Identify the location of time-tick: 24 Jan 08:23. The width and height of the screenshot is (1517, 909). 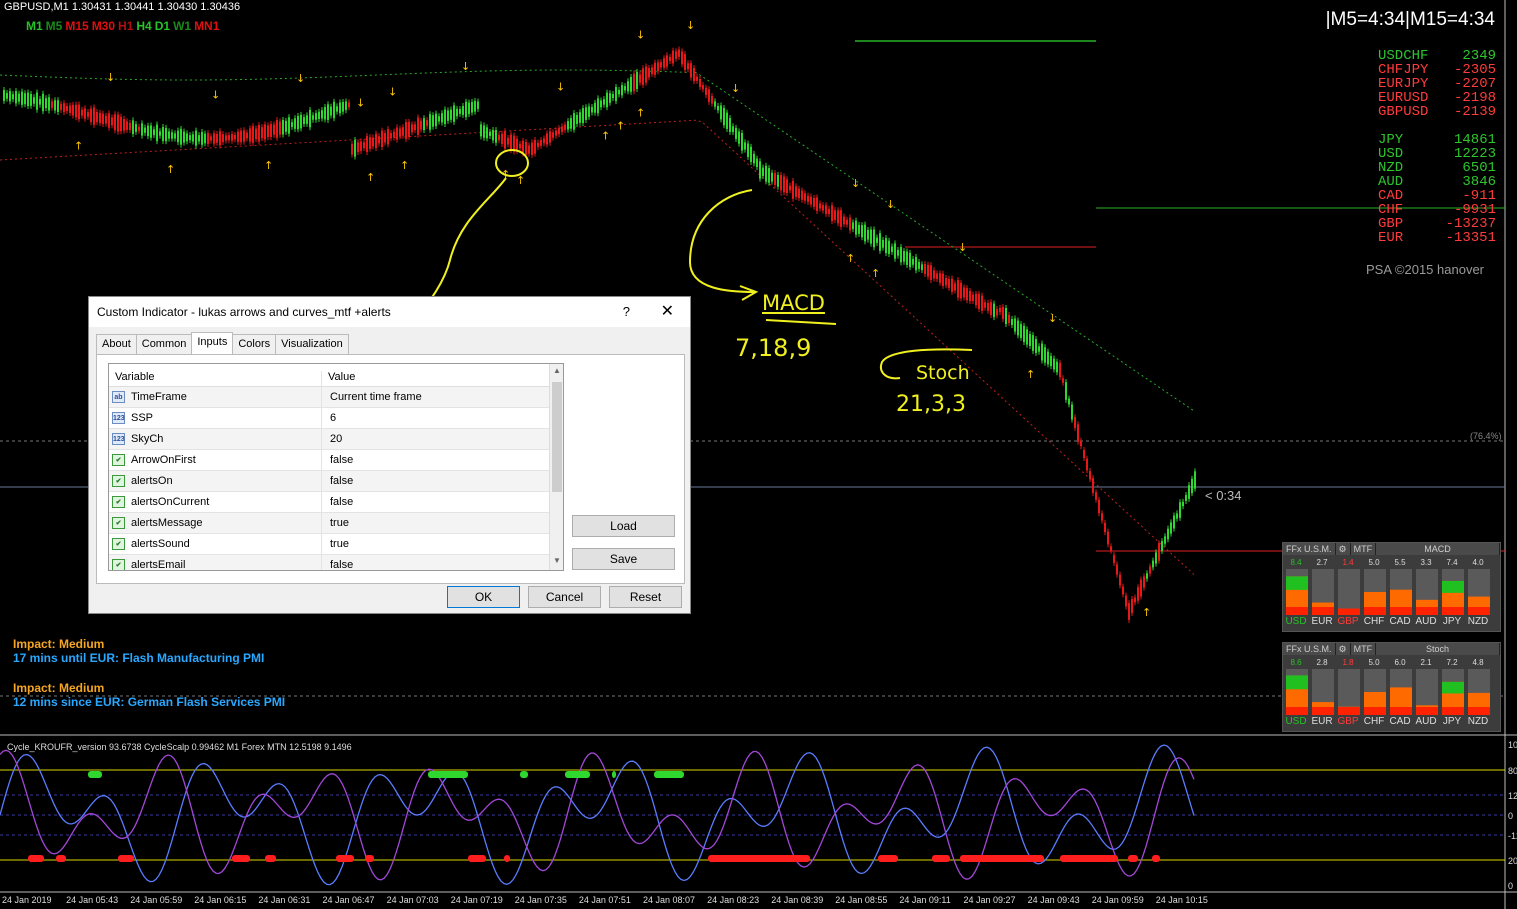
(733, 900).